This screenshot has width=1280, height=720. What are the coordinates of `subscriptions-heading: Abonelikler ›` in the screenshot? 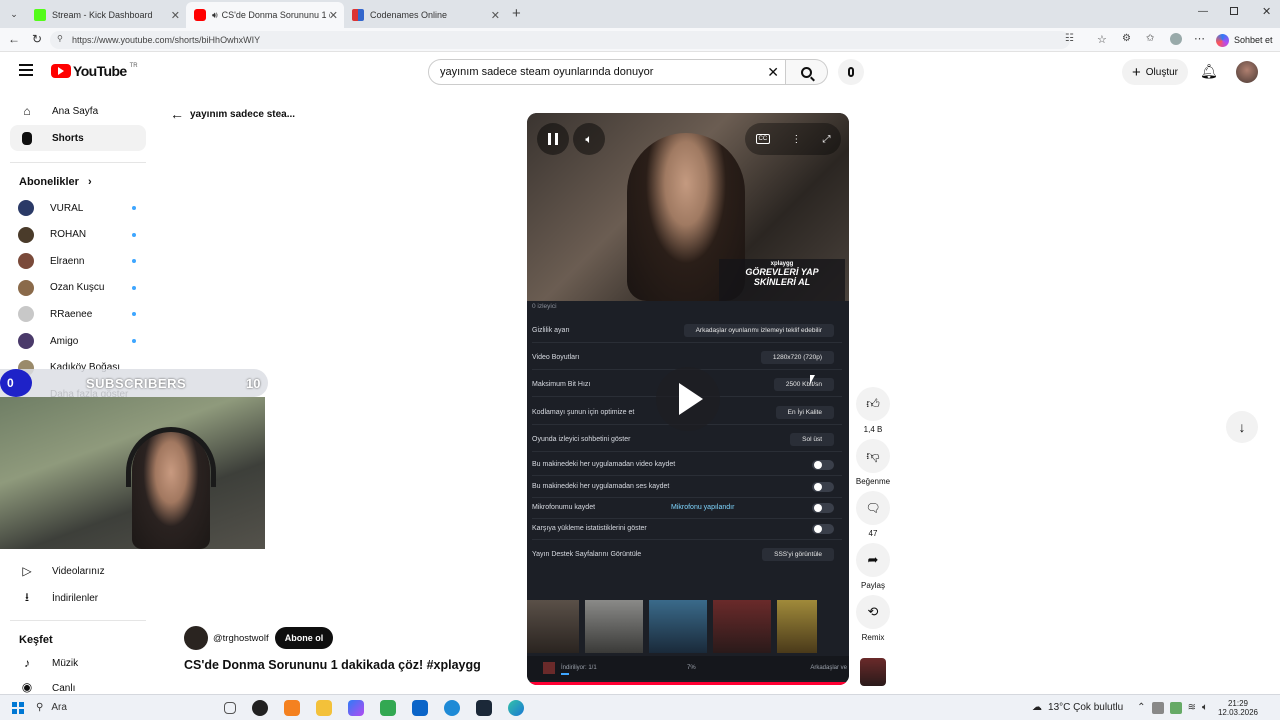 It's located at (55, 182).